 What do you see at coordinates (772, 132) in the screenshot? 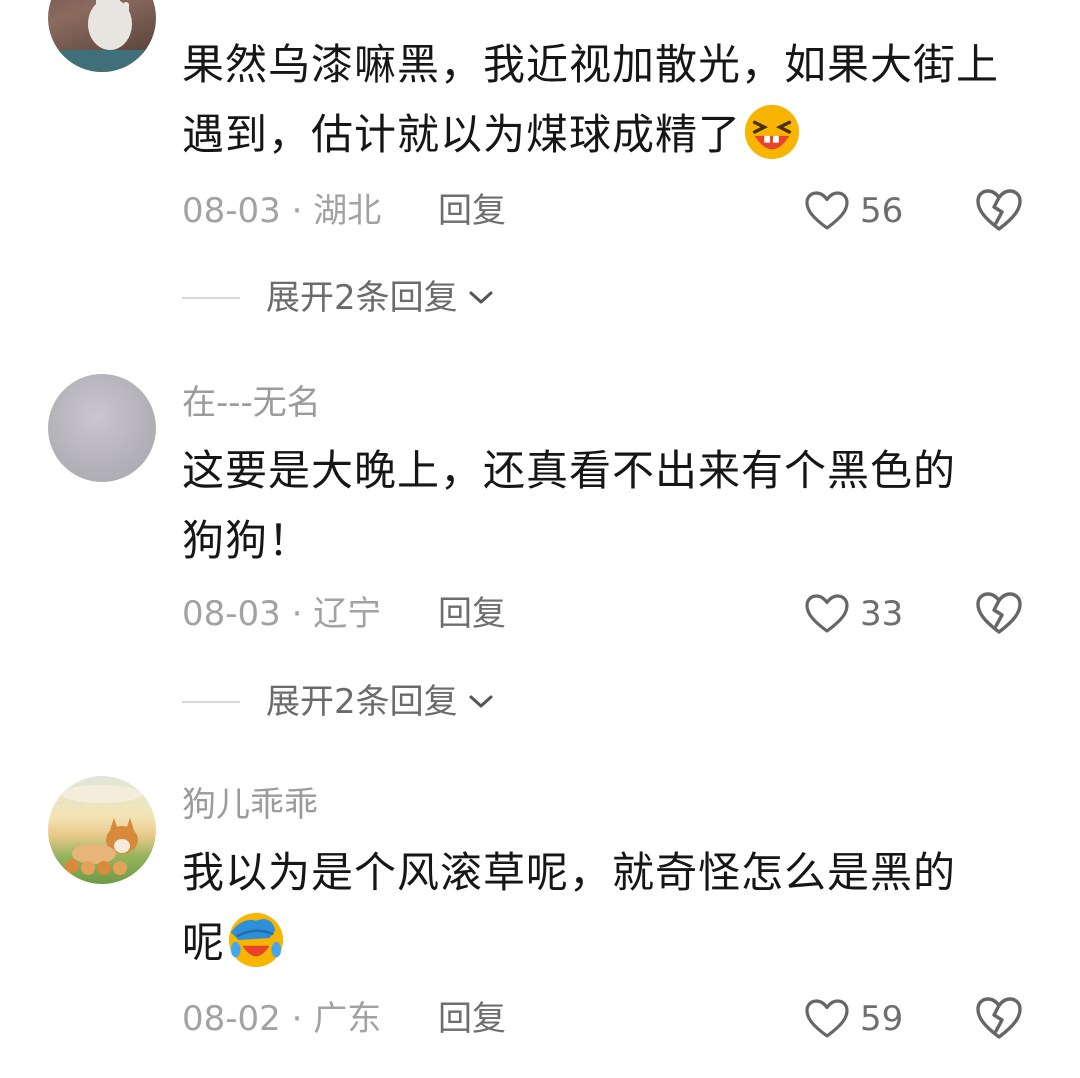
I see `grinning-squint-emoji` at bounding box center [772, 132].